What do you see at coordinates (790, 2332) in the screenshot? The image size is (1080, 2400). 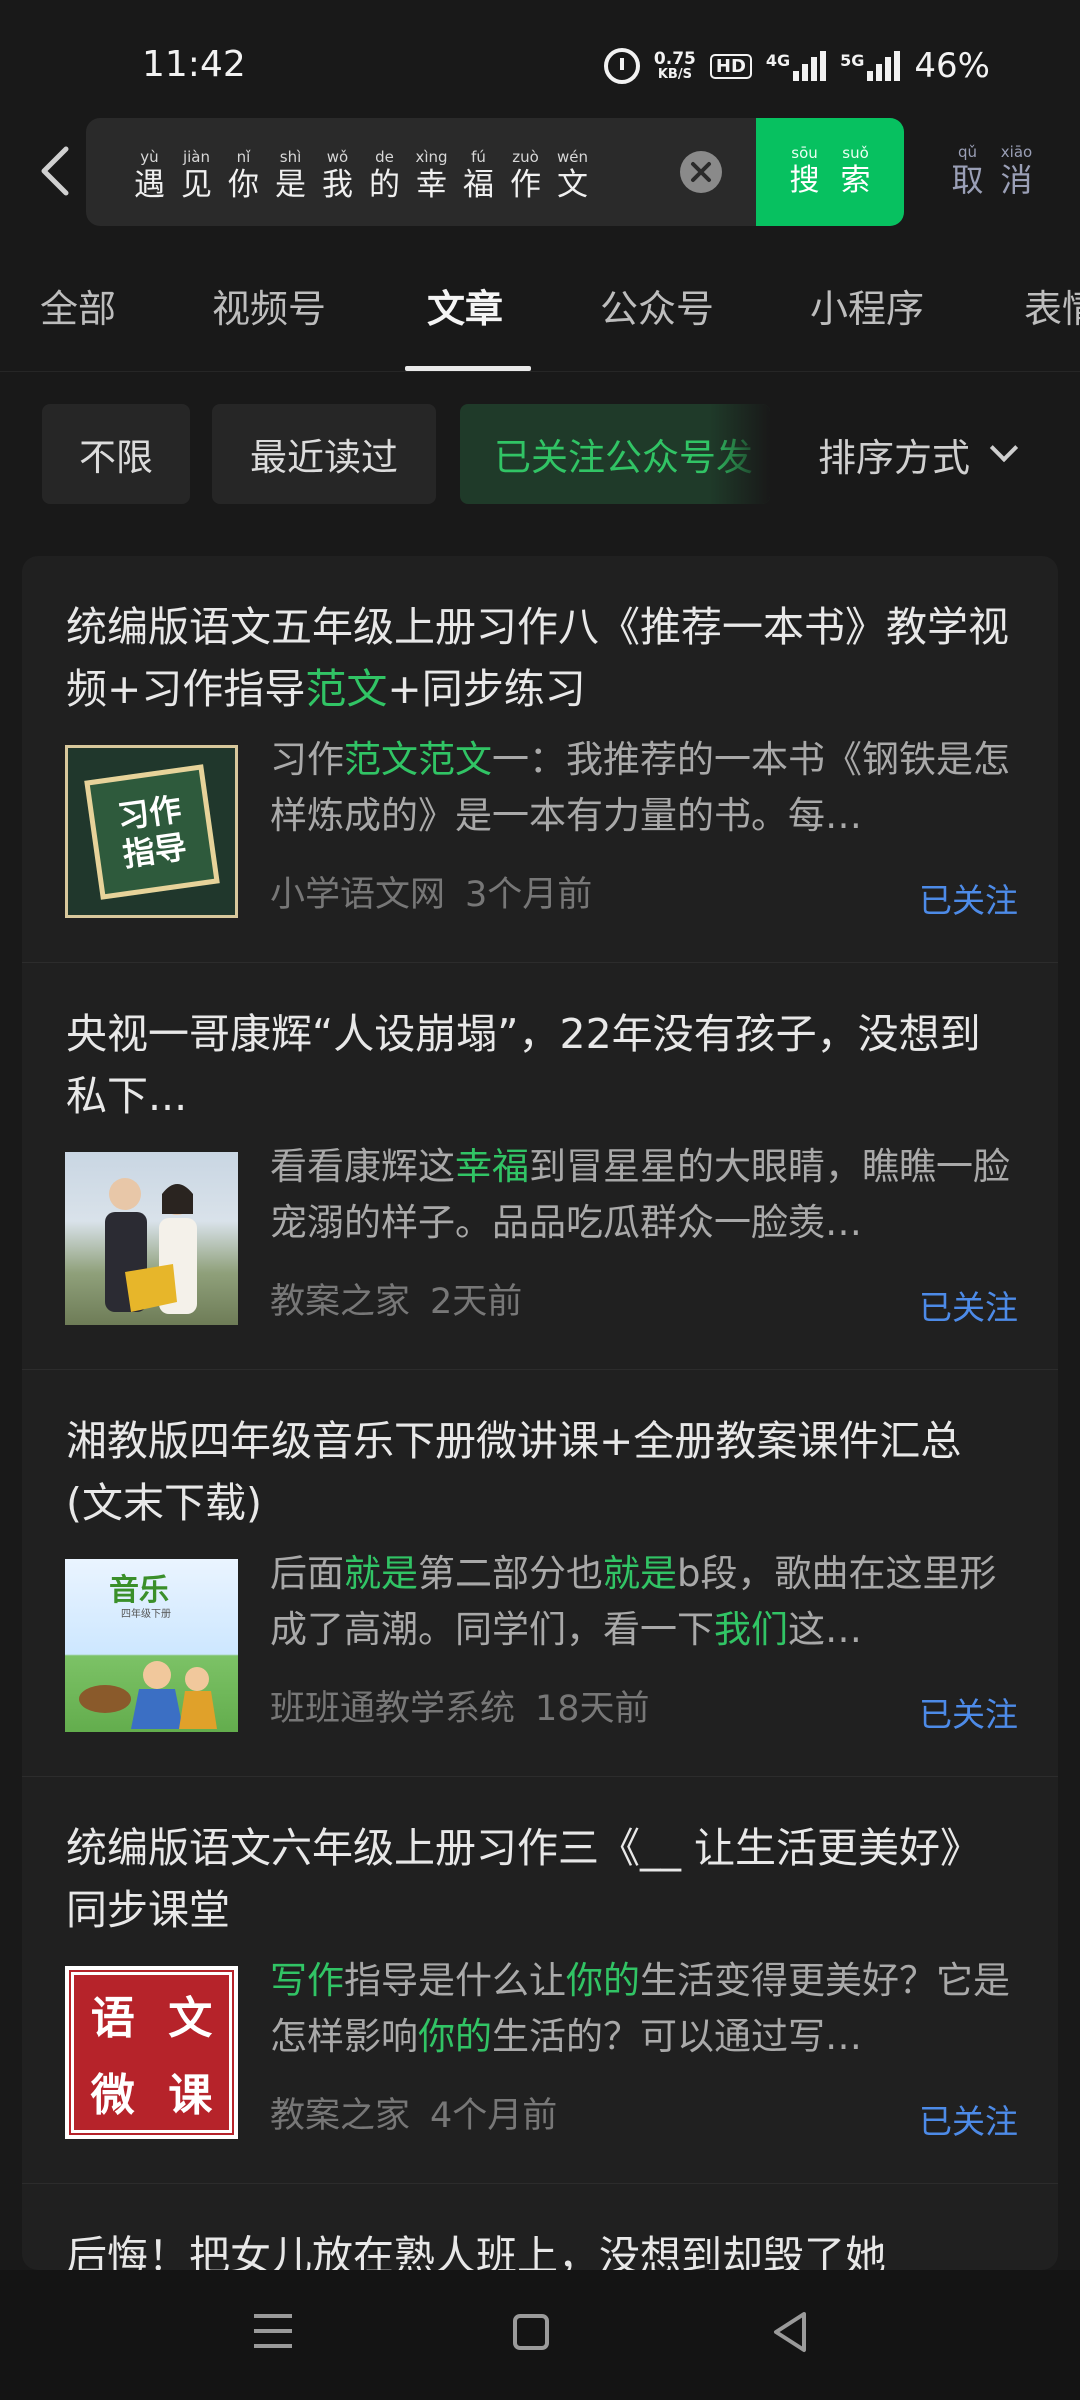 I see `nav-back-icon` at bounding box center [790, 2332].